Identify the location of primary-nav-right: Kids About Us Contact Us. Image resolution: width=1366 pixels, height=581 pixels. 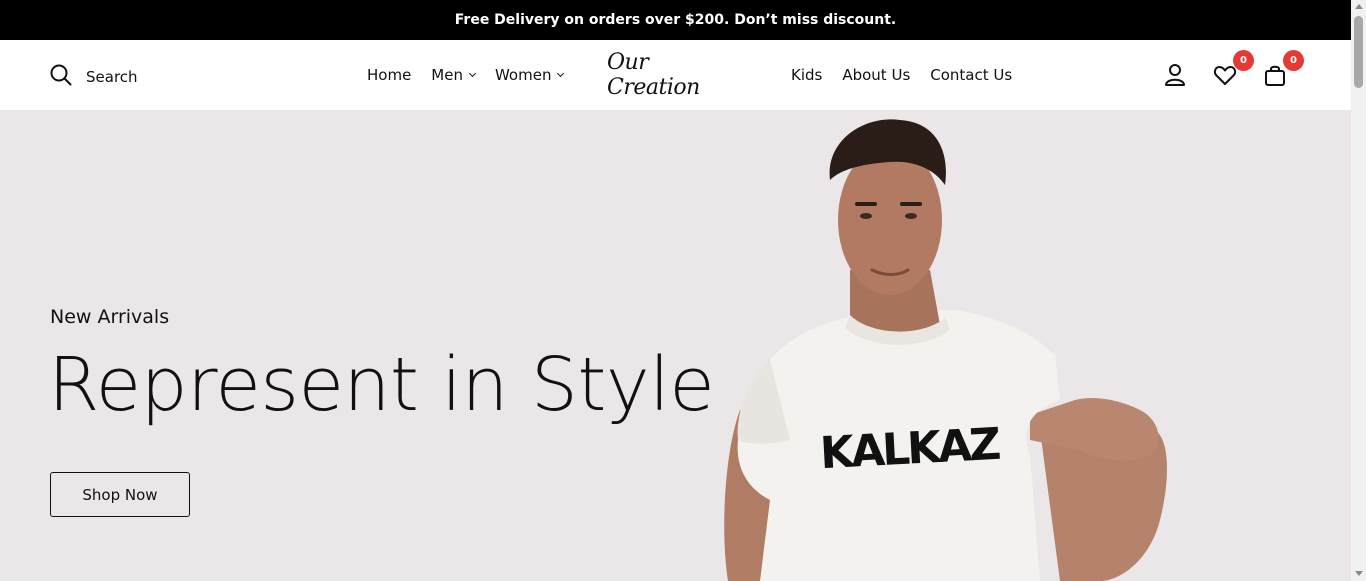
(911, 75).